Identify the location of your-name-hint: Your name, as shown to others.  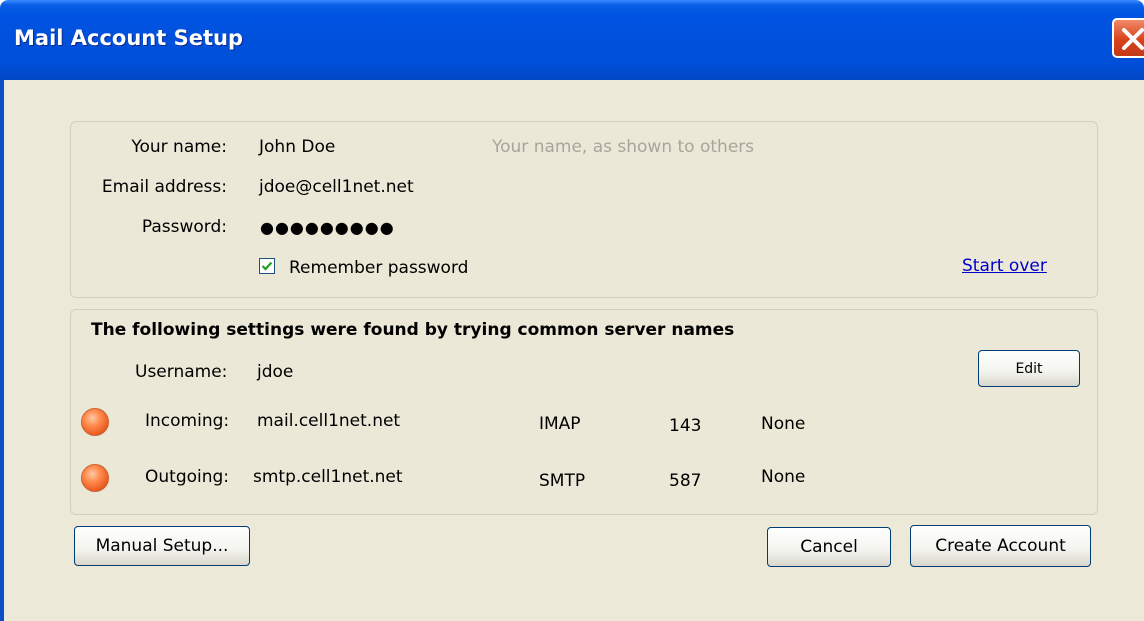
(623, 147).